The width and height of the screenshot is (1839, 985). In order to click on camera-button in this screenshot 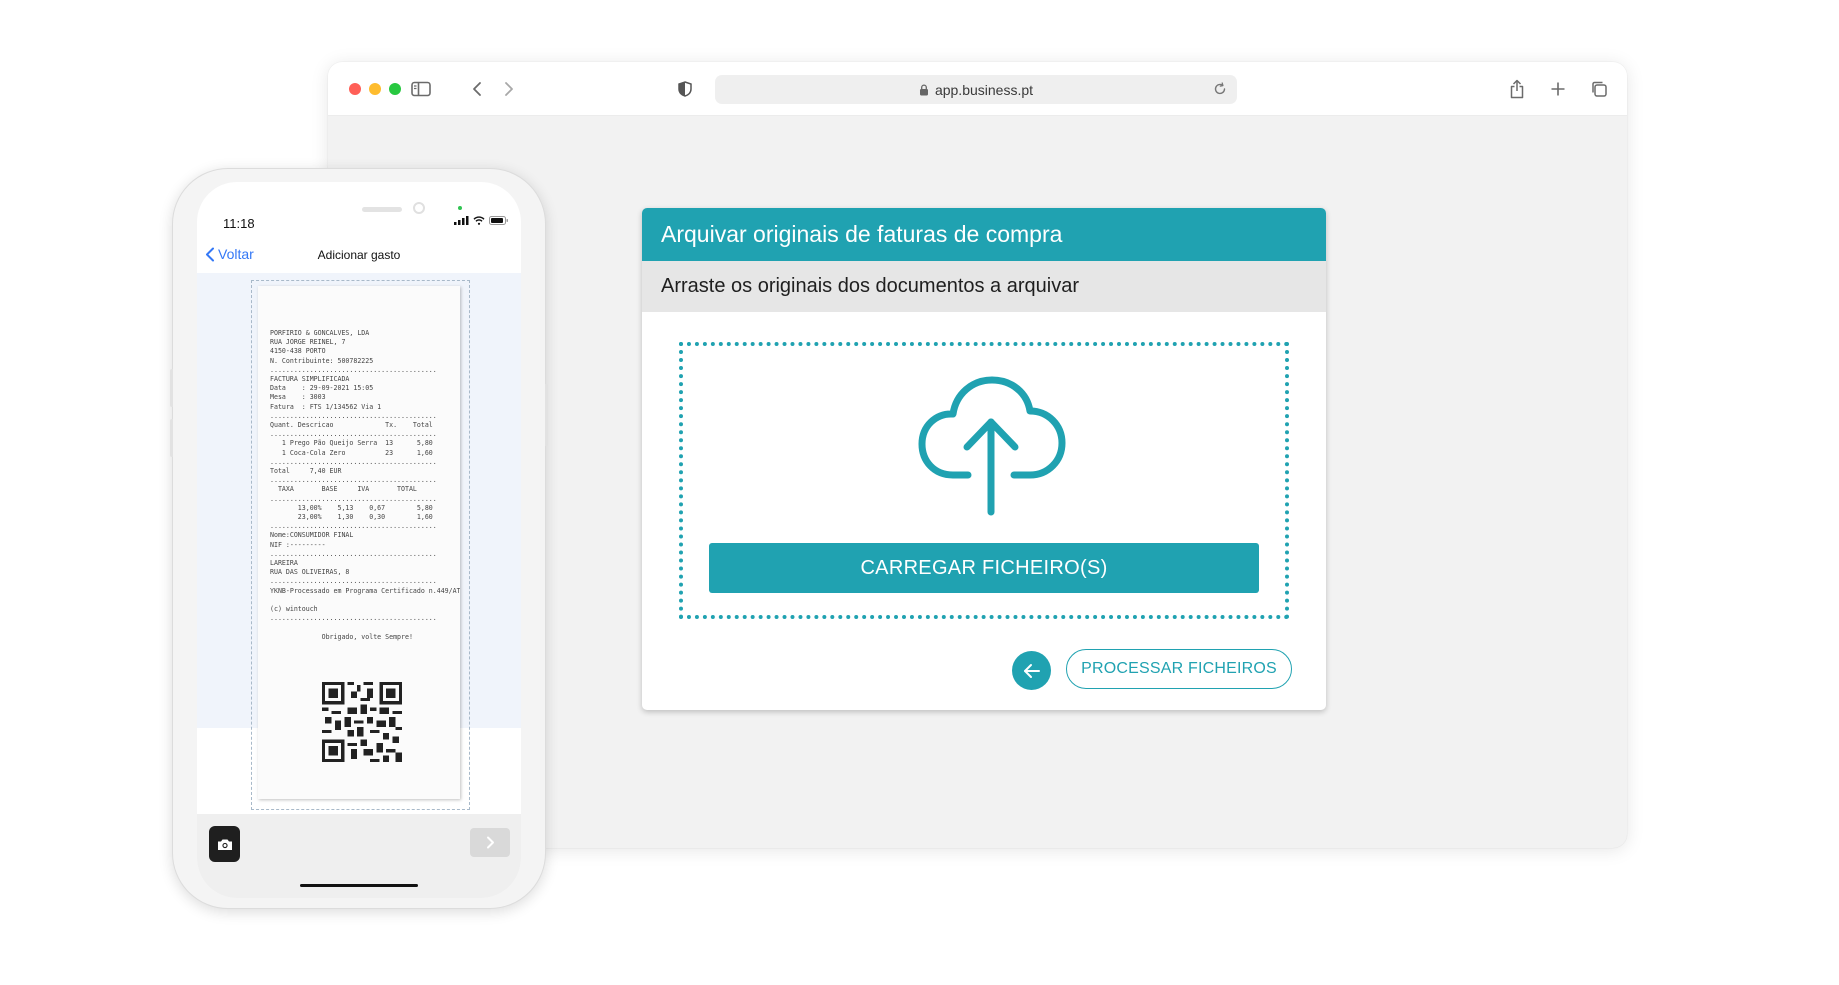, I will do `click(224, 844)`.